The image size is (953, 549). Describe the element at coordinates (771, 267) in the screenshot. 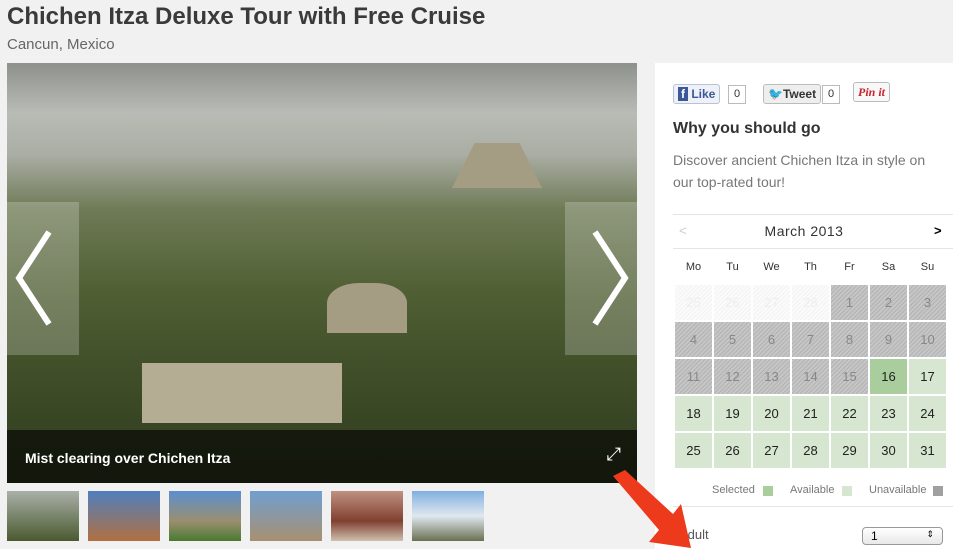

I see `weekday-header: We` at that location.